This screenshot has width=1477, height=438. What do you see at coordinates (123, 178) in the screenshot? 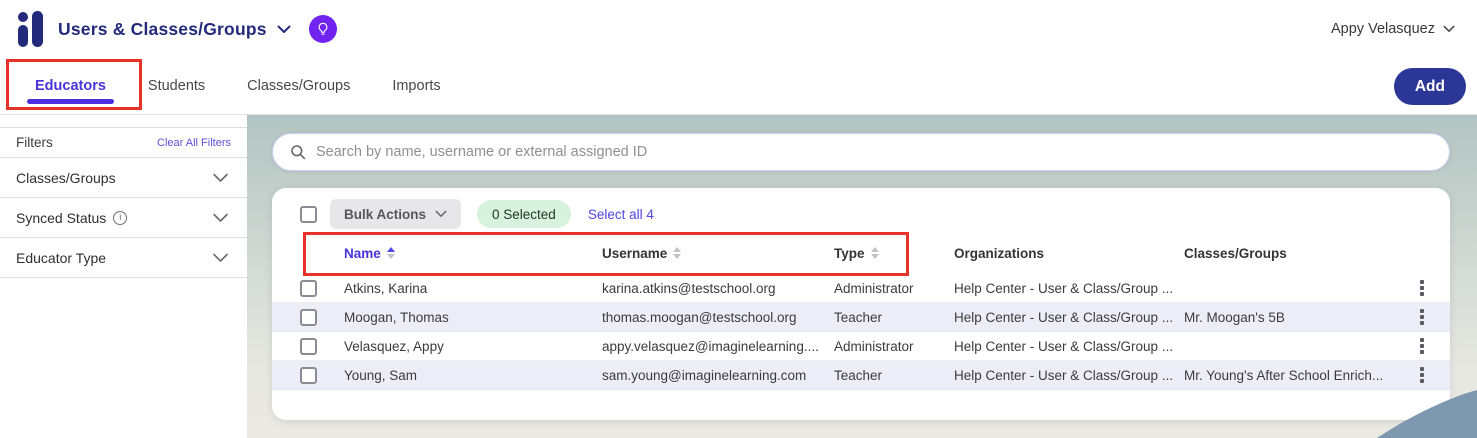
I see `filter-section-classes-groups: Classes/Groups` at bounding box center [123, 178].